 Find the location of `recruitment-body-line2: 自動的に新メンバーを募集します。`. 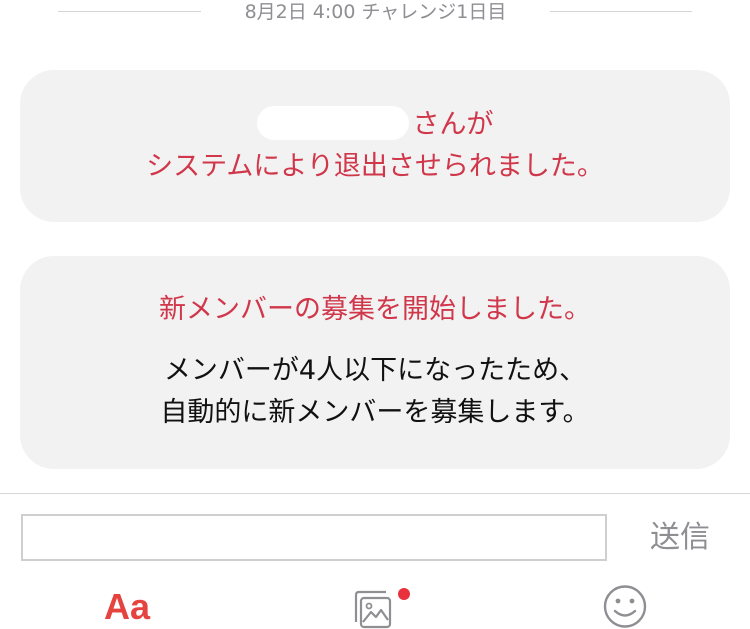

recruitment-body-line2: 自動的に新メンバーを募集します。 is located at coordinates (375, 412).